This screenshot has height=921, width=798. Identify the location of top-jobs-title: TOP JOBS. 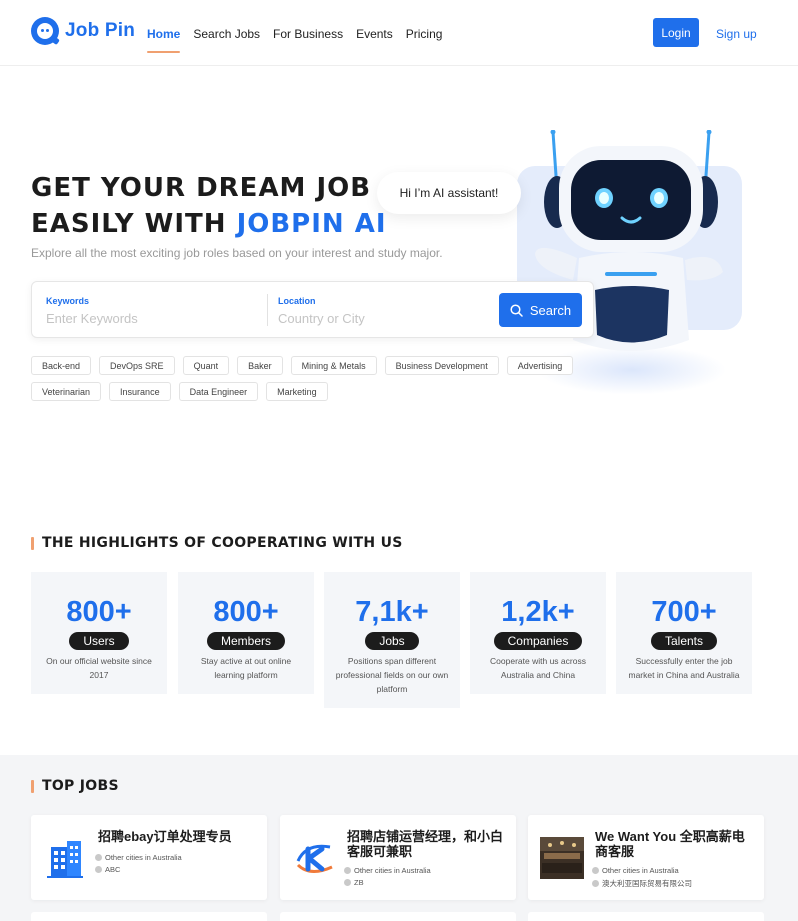
(75, 786).